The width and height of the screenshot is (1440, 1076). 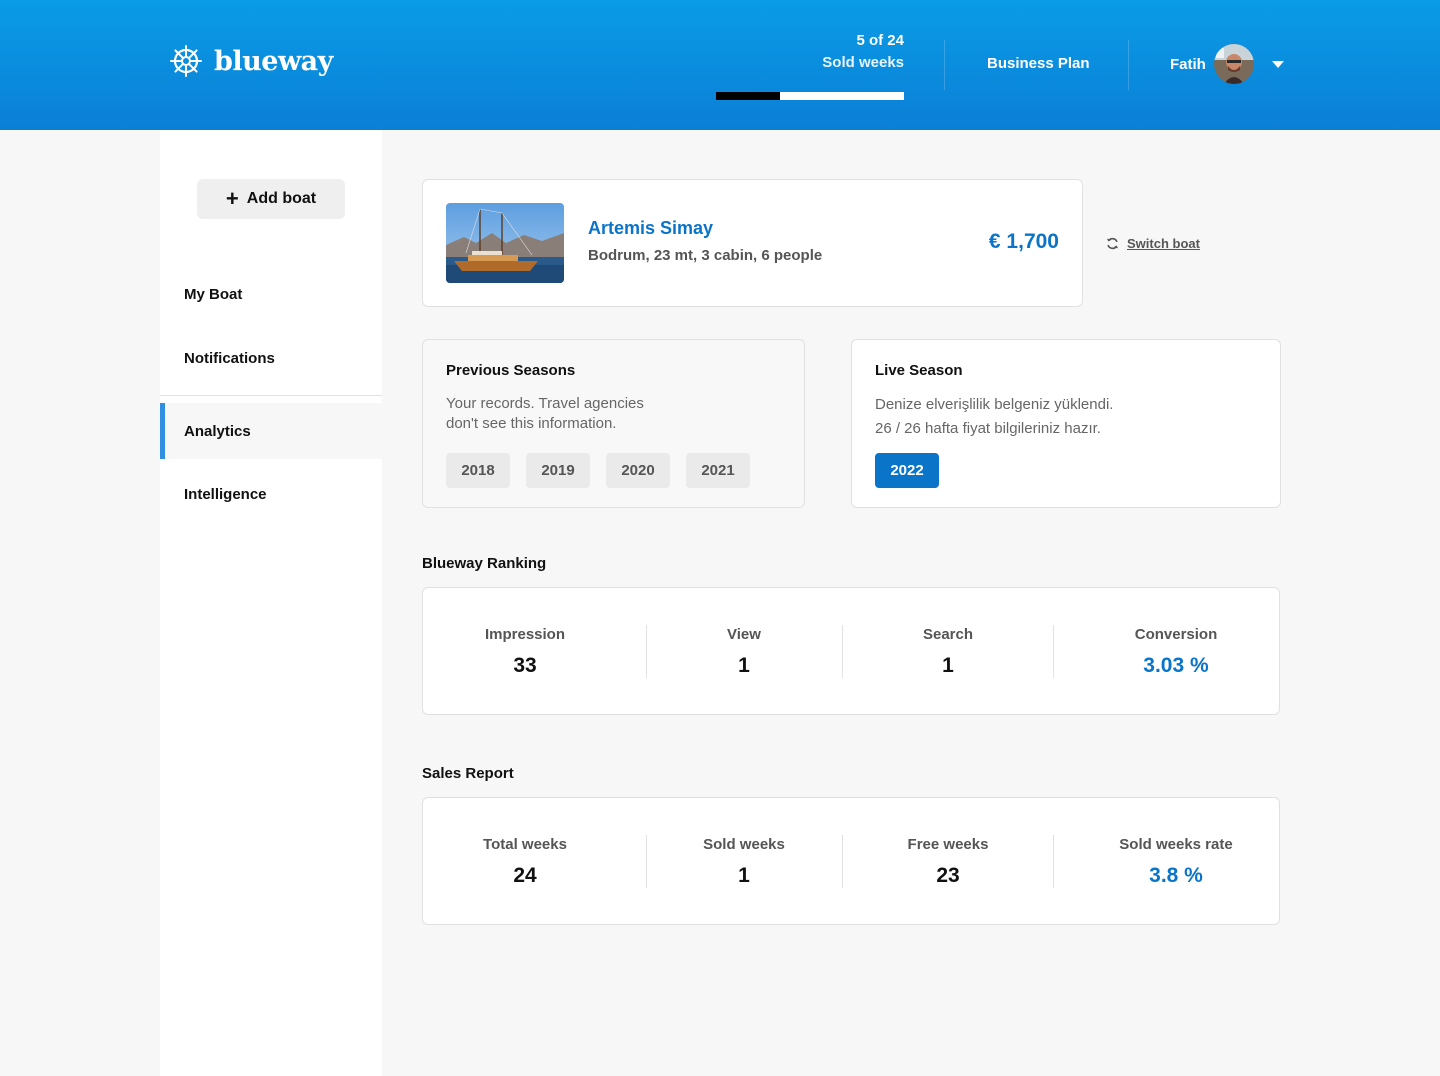 I want to click on sidebar-item-label: Intelligence, so click(x=225, y=494).